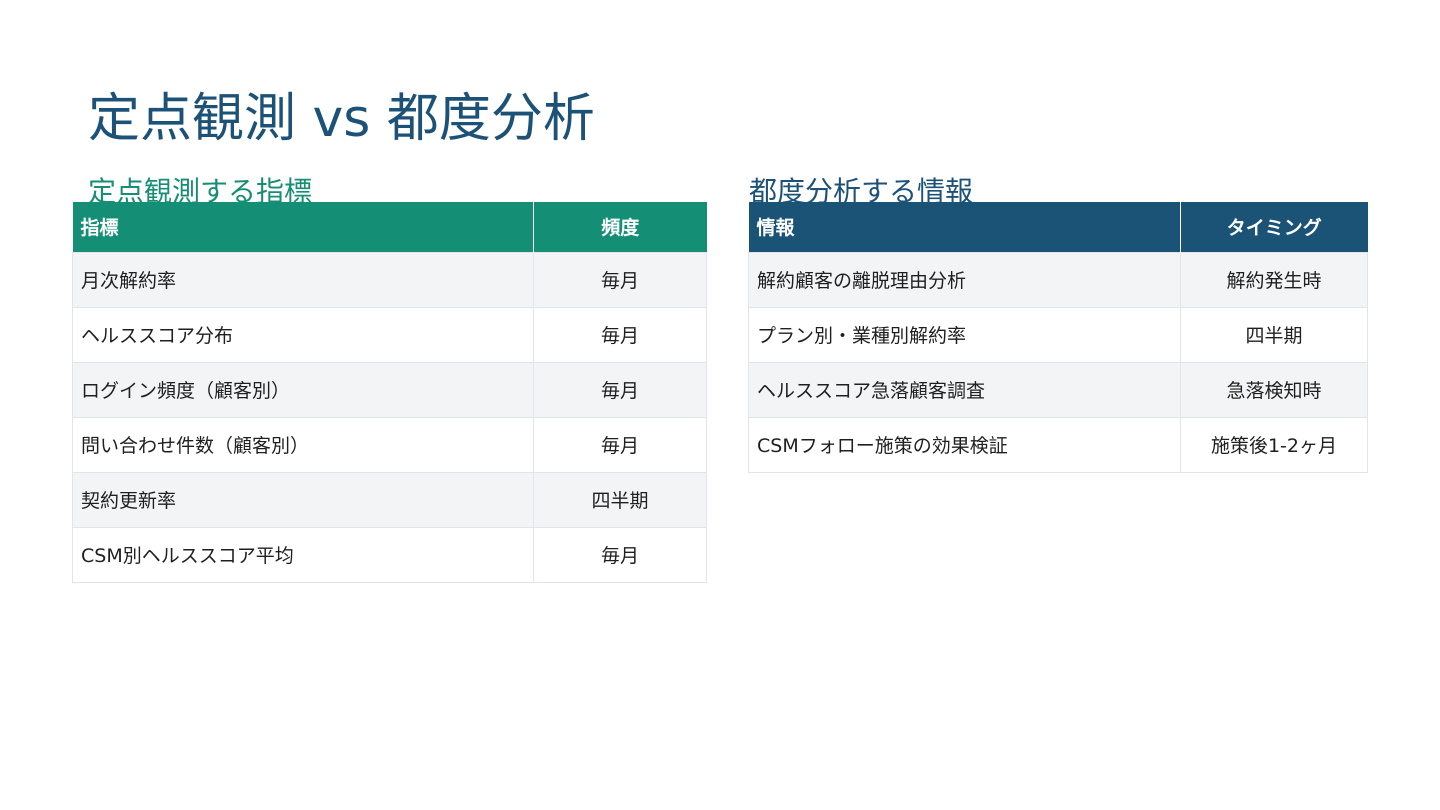 This screenshot has height=810, width=1440. What do you see at coordinates (303, 279) in the screenshot?
I see `metric-cell: 月次解約率` at bounding box center [303, 279].